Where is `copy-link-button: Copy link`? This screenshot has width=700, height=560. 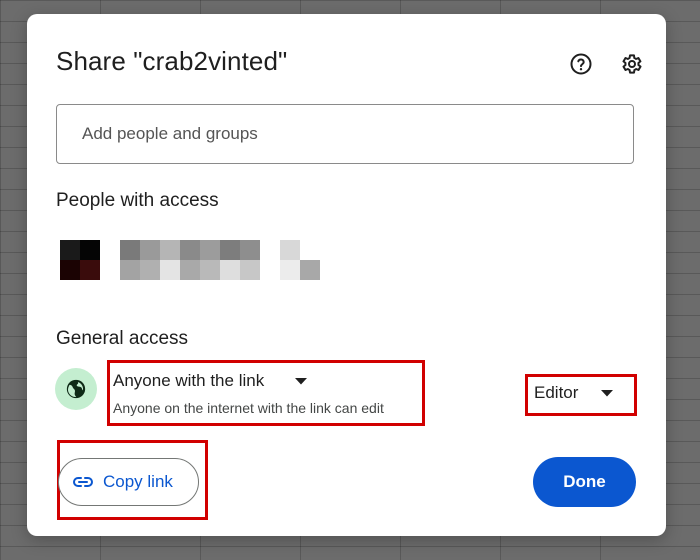
copy-link-button: Copy link is located at coordinates (128, 482).